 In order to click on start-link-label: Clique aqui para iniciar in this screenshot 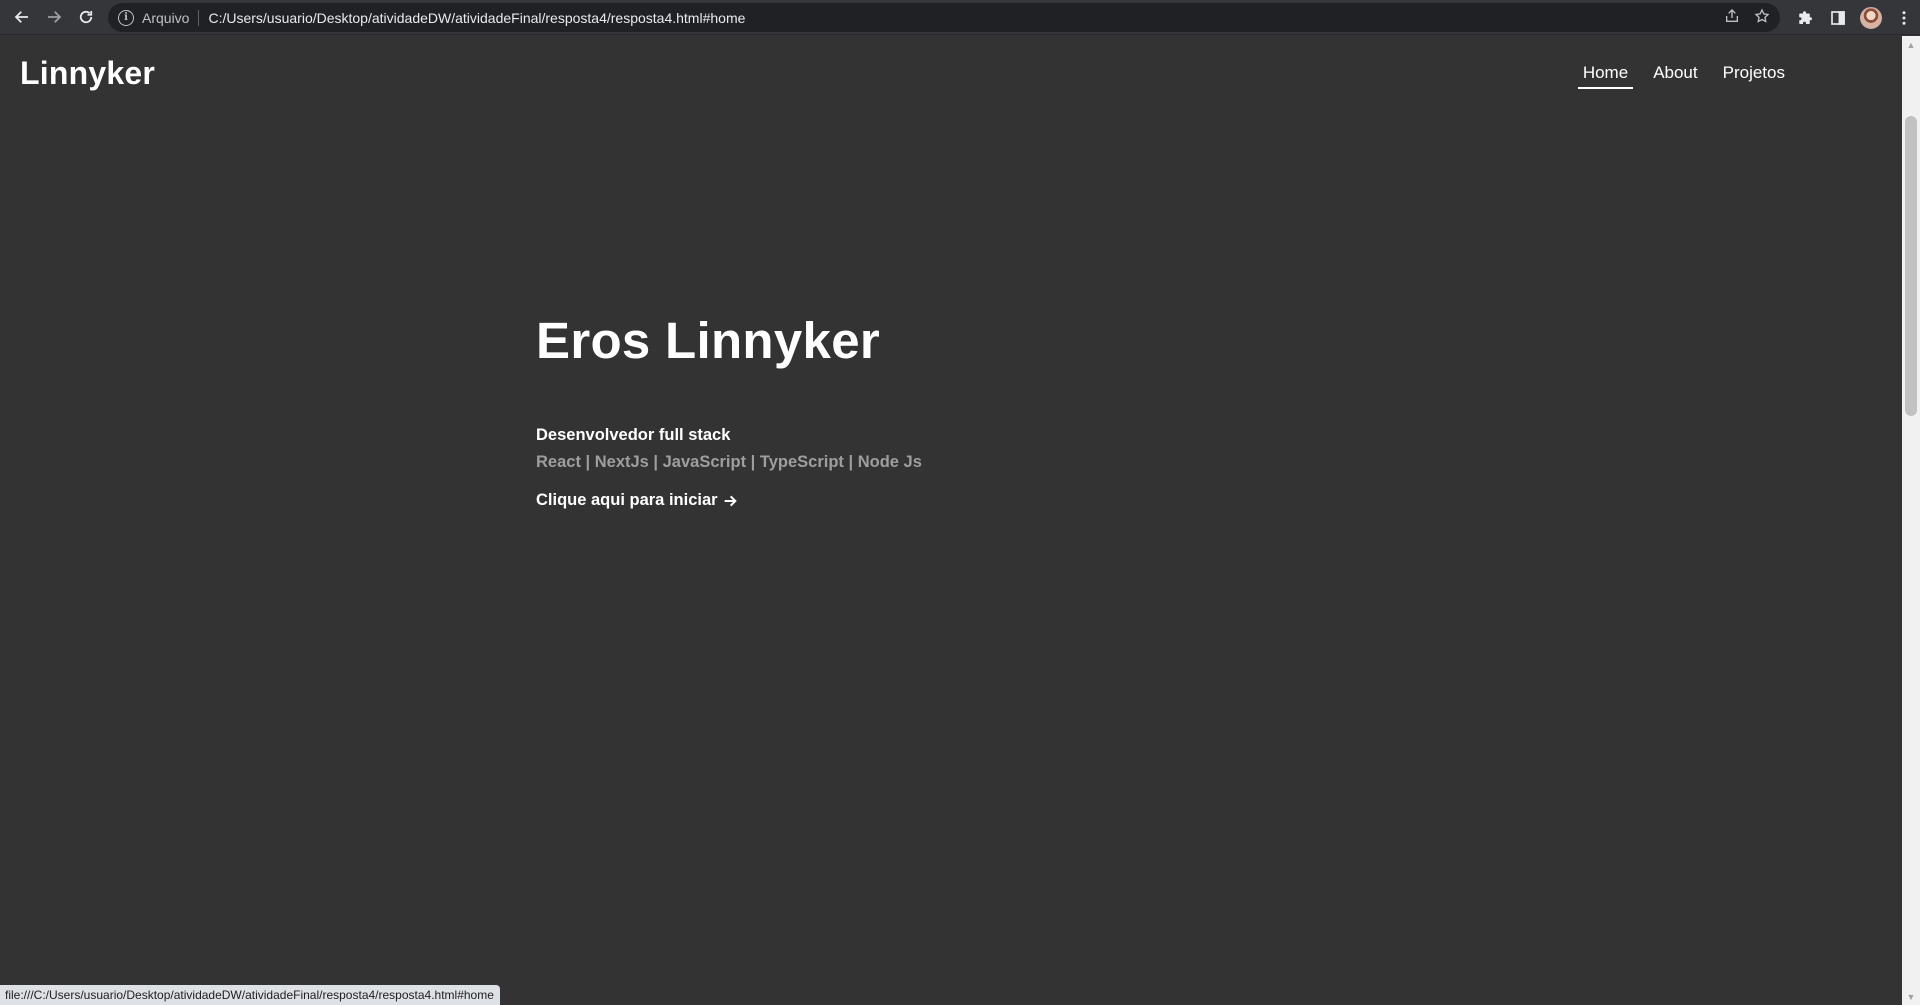, I will do `click(627, 500)`.